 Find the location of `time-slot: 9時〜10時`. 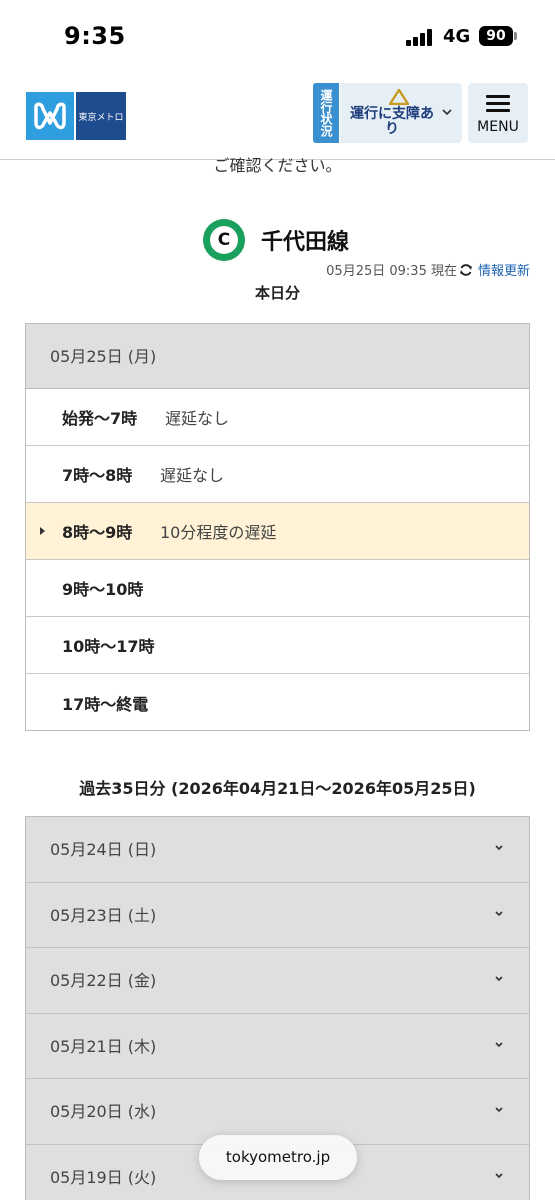

time-slot: 9時〜10時 is located at coordinates (277, 588).